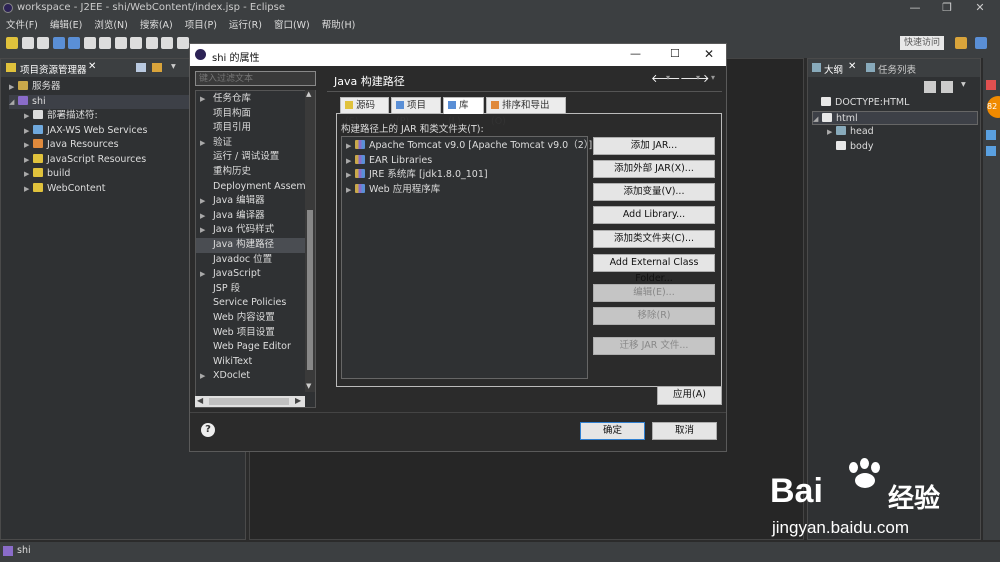 This screenshot has width=1000, height=562. What do you see at coordinates (689, 395) in the screenshot?
I see `apply-button: 应用(A)` at bounding box center [689, 395].